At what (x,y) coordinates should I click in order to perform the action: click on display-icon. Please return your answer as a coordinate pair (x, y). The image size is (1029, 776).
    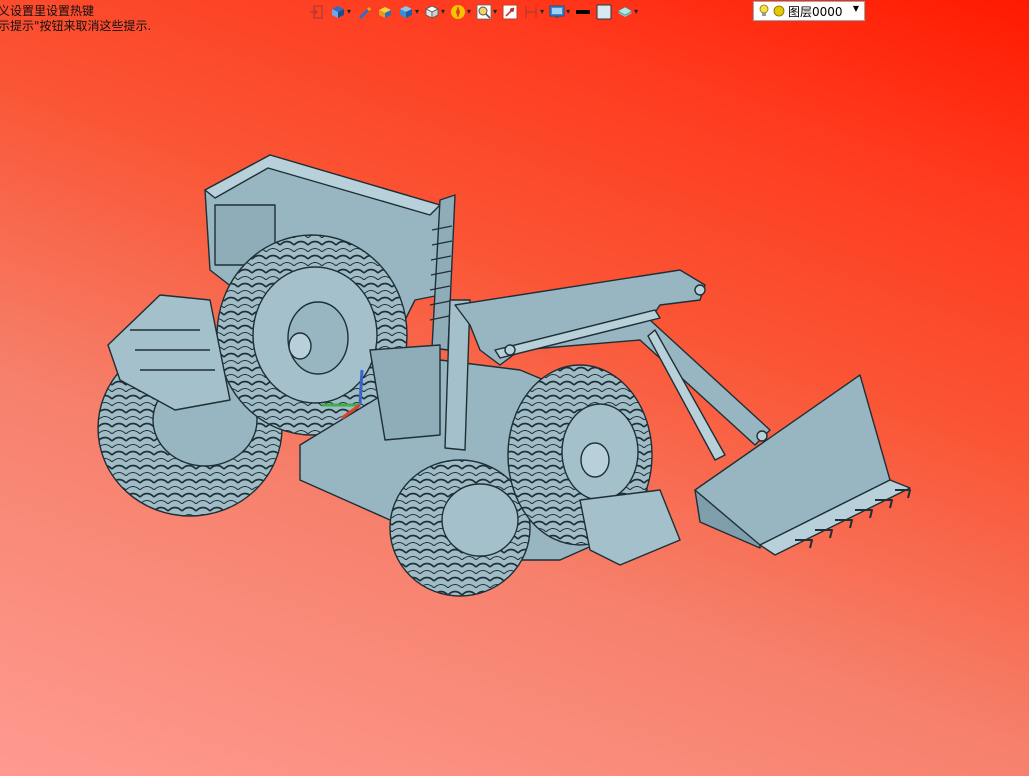
    Looking at the image, I should click on (557, 11).